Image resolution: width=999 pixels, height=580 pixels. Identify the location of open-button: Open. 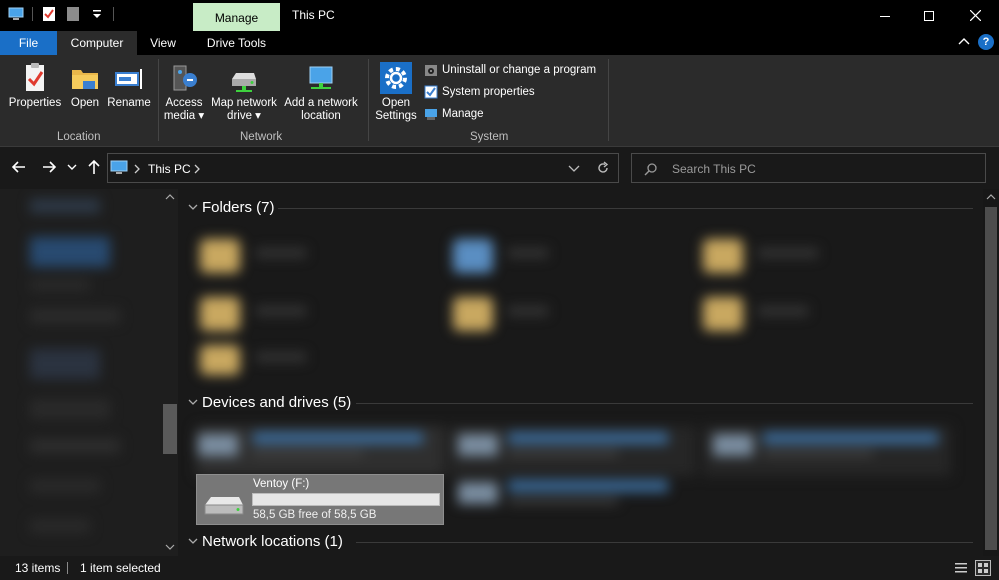
(85, 86).